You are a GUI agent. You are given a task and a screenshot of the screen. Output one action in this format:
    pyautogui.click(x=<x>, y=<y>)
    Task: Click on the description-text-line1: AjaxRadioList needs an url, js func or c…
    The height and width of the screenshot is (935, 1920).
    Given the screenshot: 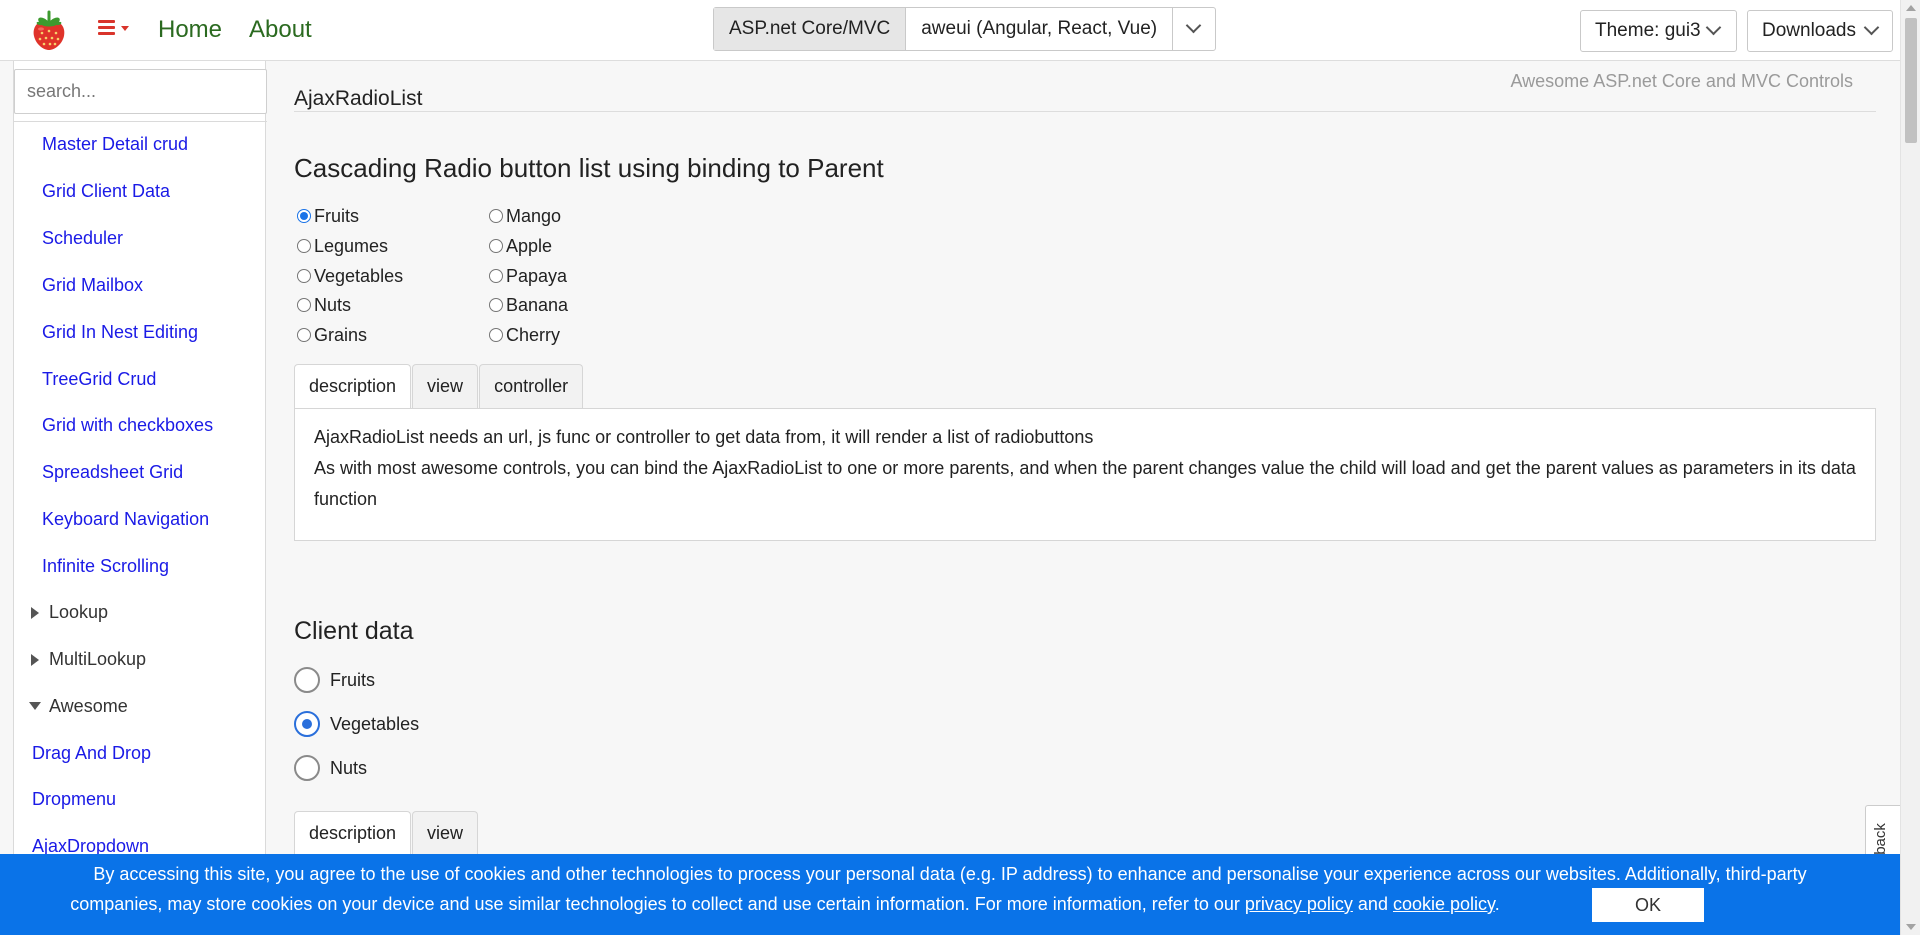 What is the action you would take?
    pyautogui.click(x=704, y=437)
    